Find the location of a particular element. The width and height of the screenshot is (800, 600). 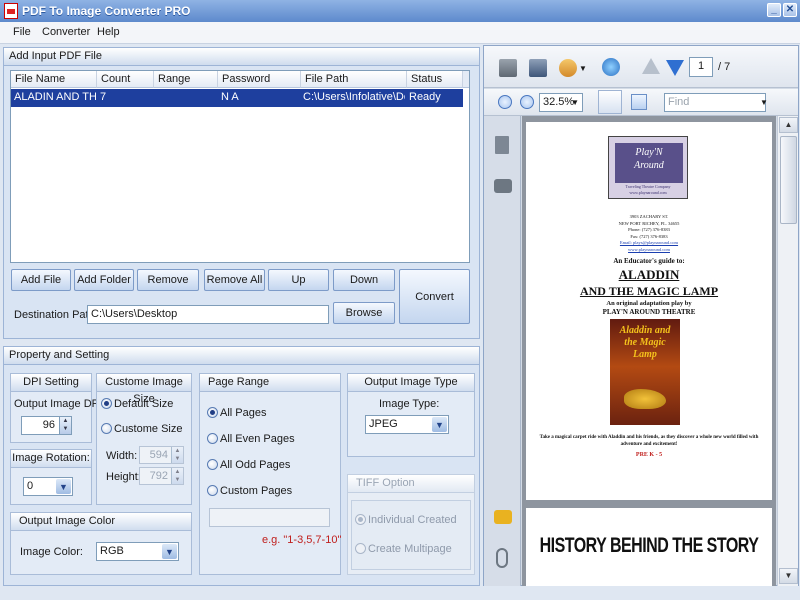

viewer-scrollbar: ▲ ▼ is located at coordinates (787, 351).